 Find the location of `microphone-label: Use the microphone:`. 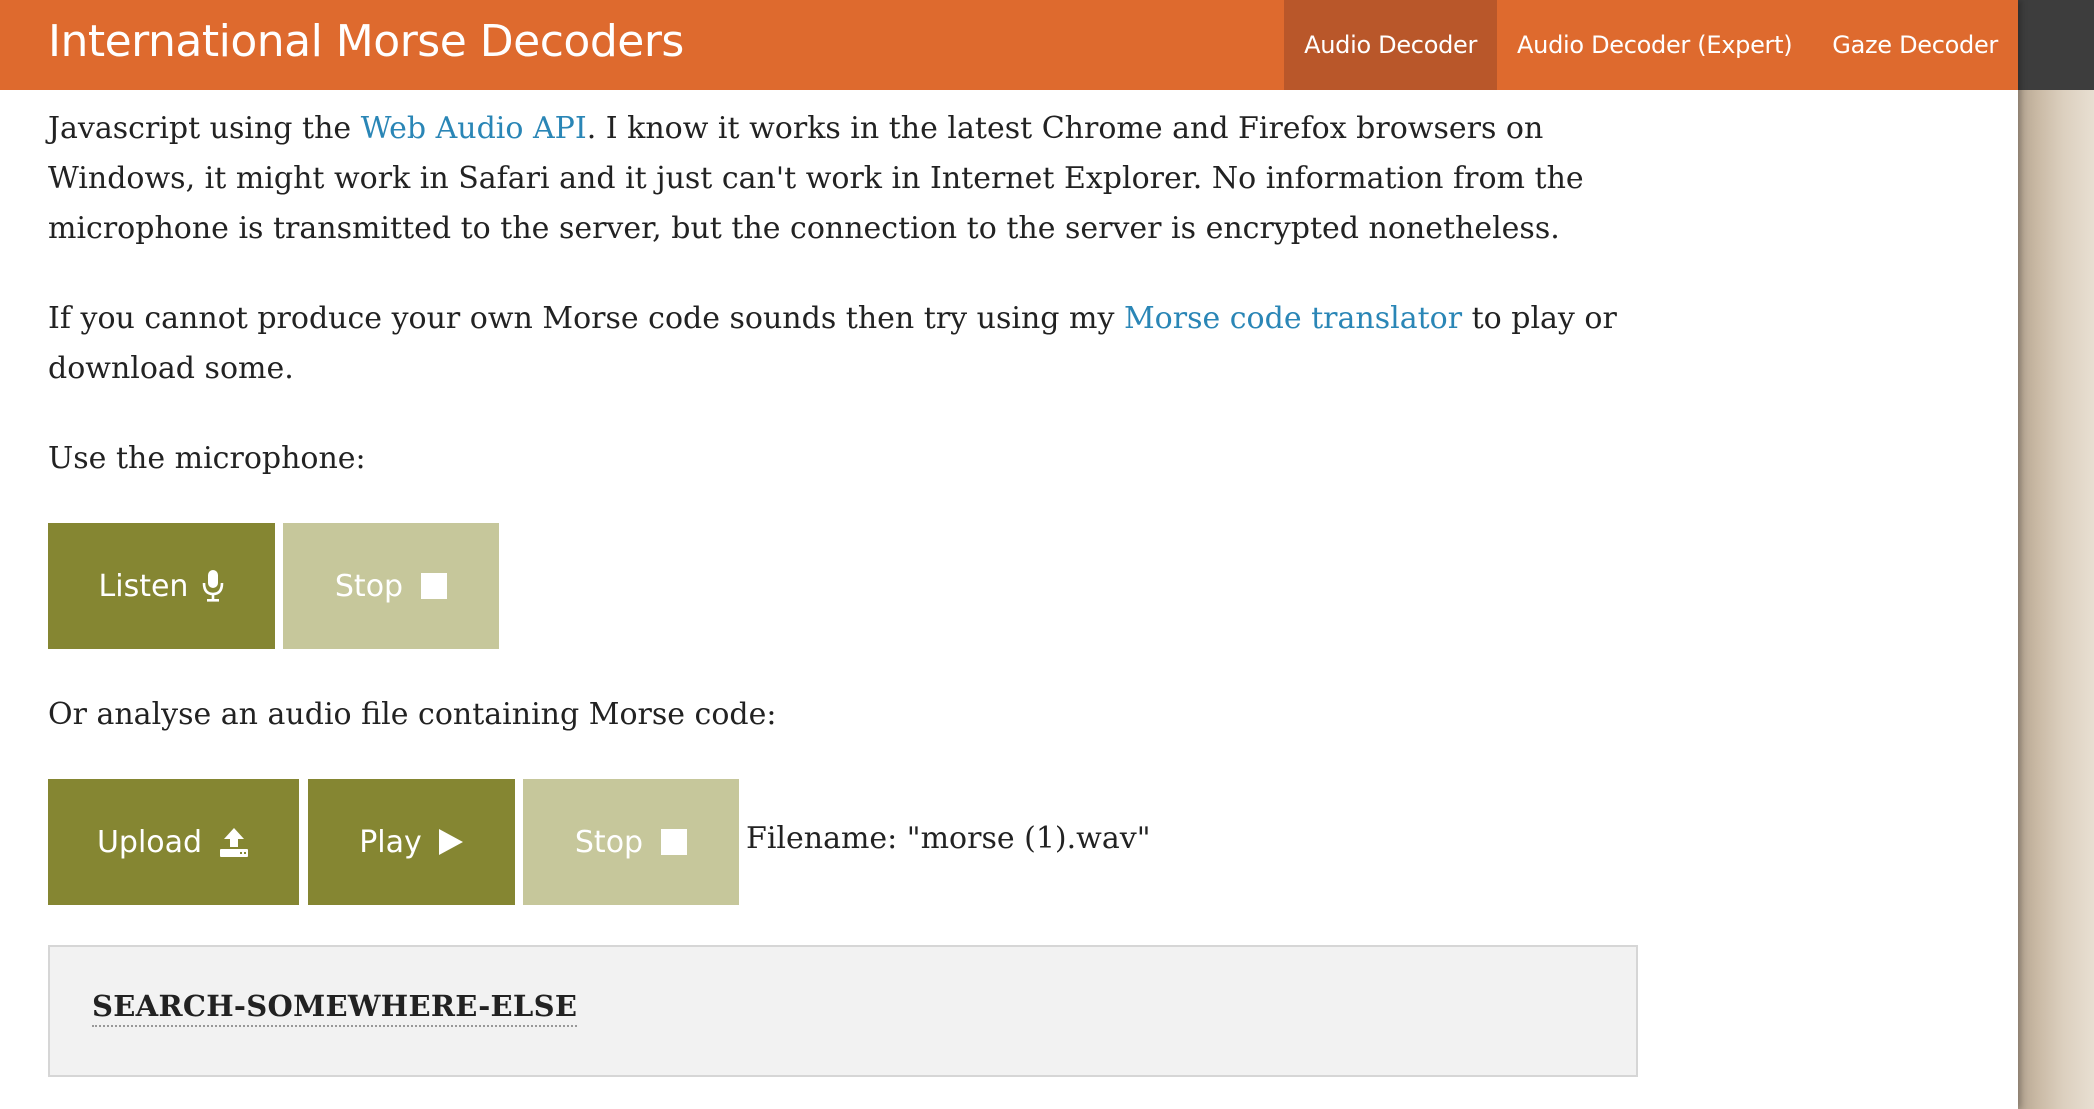

microphone-label: Use the microphone: is located at coordinates (207, 458).